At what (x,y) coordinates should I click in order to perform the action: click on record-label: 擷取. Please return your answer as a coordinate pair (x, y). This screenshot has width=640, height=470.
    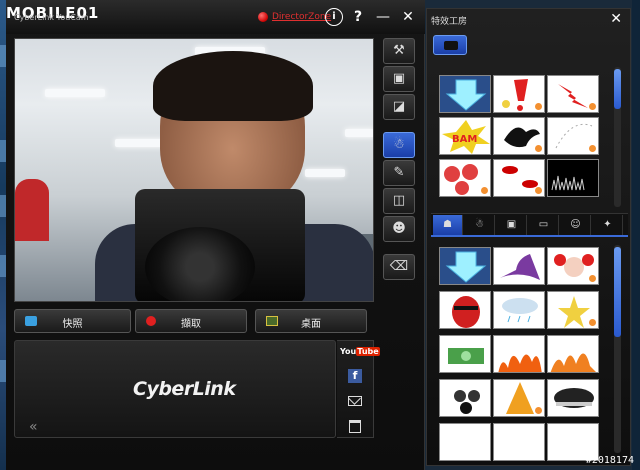
    Looking at the image, I should click on (191, 324).